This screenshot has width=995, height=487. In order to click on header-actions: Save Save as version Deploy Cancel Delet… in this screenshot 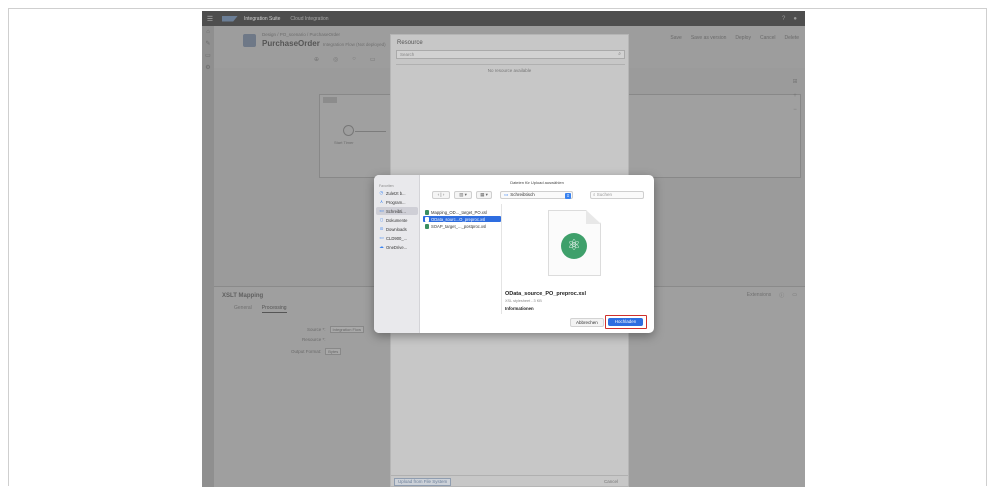, I will do `click(734, 38)`.